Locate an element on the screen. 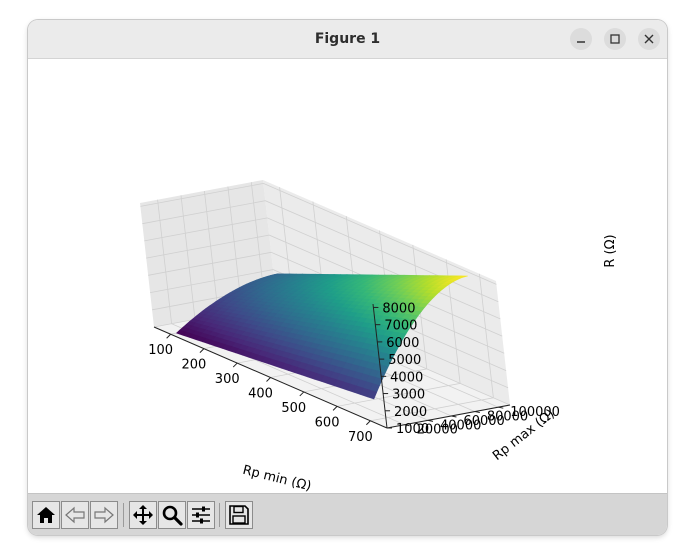 Image resolution: width=694 pixels, height=559 pixels. forward-button is located at coordinates (104, 515).